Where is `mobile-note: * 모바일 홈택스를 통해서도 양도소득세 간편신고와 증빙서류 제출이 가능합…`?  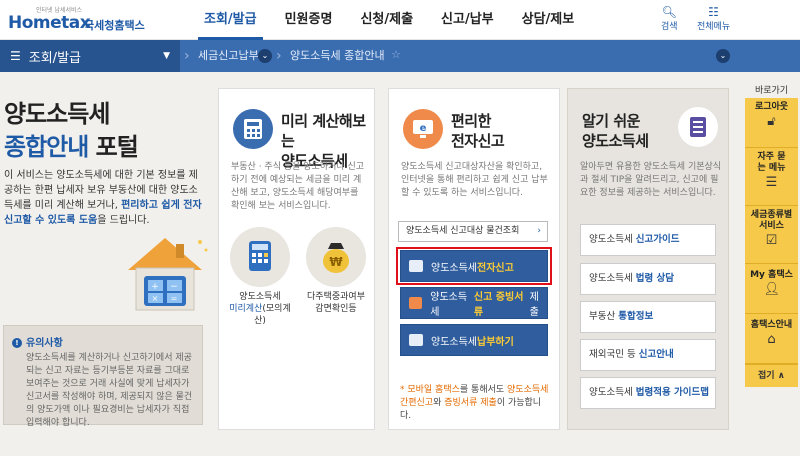
mobile-note: * 모바일 홈택스를 통해서도 양도소득세 간편신고와 증빙서류 제출이 가능합… is located at coordinates (474, 403).